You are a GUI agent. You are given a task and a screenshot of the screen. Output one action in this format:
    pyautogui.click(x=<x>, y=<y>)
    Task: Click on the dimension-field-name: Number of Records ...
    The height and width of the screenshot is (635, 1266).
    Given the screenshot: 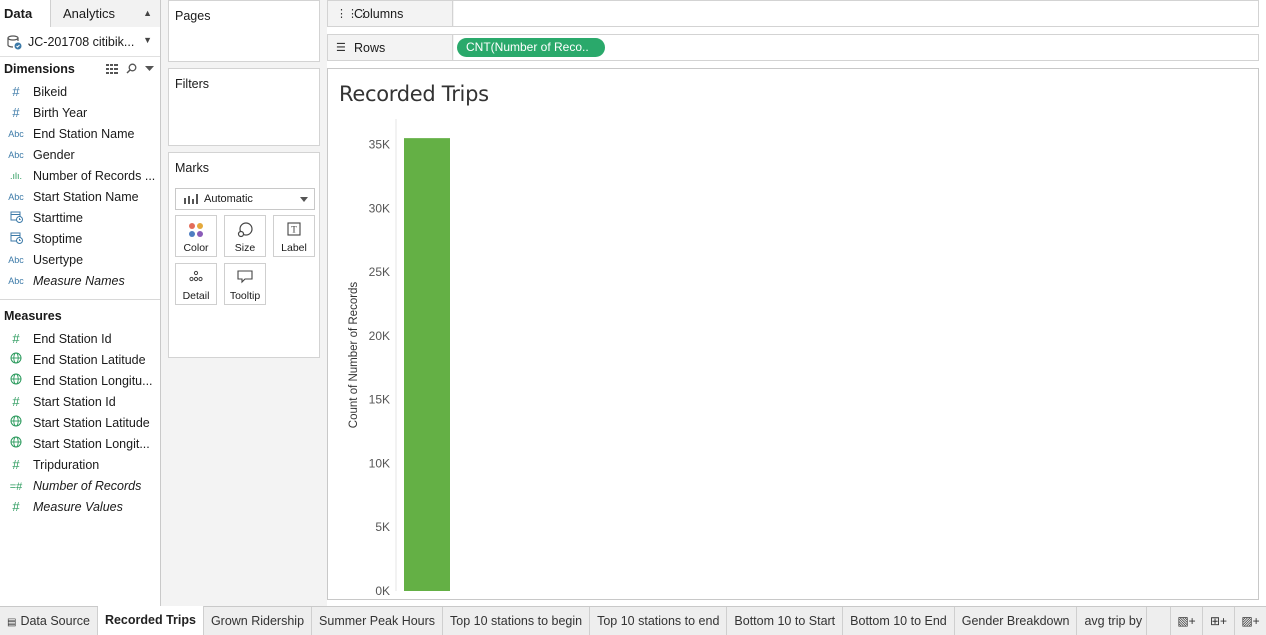 What is the action you would take?
    pyautogui.click(x=94, y=175)
    